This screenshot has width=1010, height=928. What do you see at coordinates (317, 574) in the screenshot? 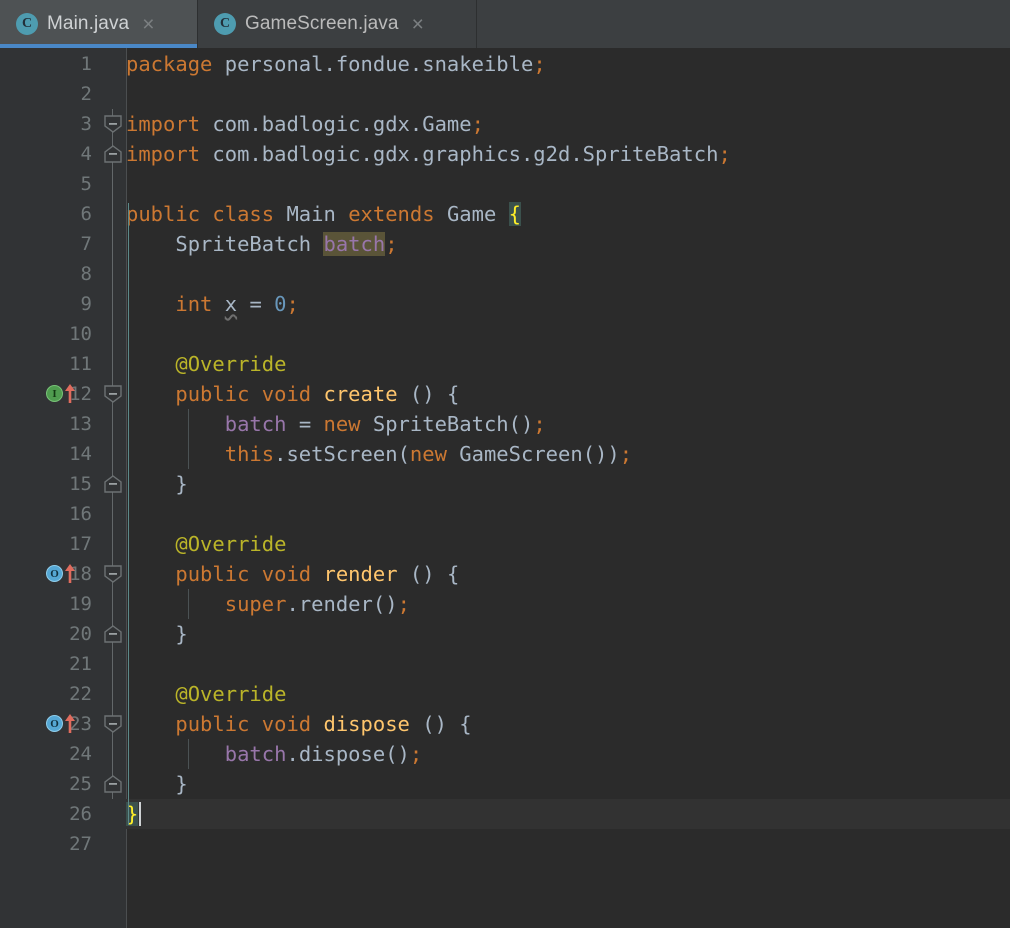
I see `code-line: public void render () {` at bounding box center [317, 574].